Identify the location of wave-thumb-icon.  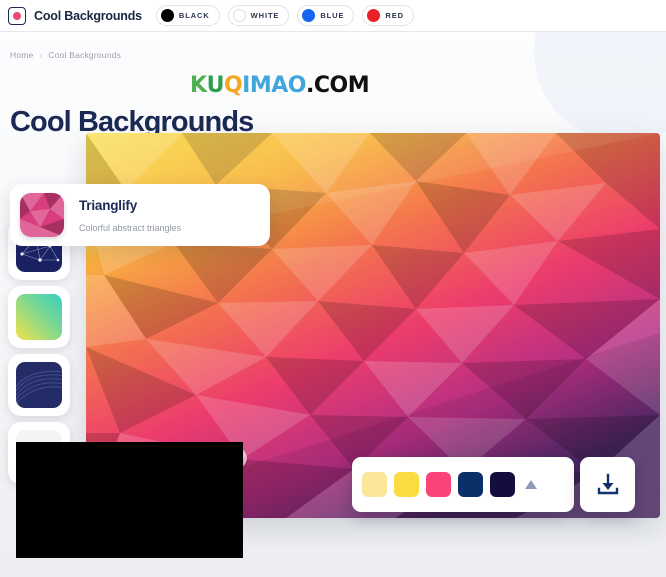
(39, 385).